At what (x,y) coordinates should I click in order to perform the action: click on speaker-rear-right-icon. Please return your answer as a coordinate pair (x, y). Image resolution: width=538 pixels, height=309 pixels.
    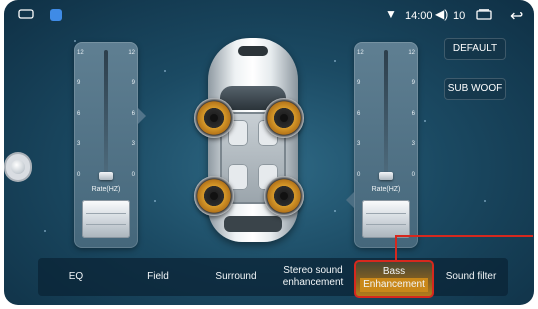
    Looking at the image, I should click on (284, 196).